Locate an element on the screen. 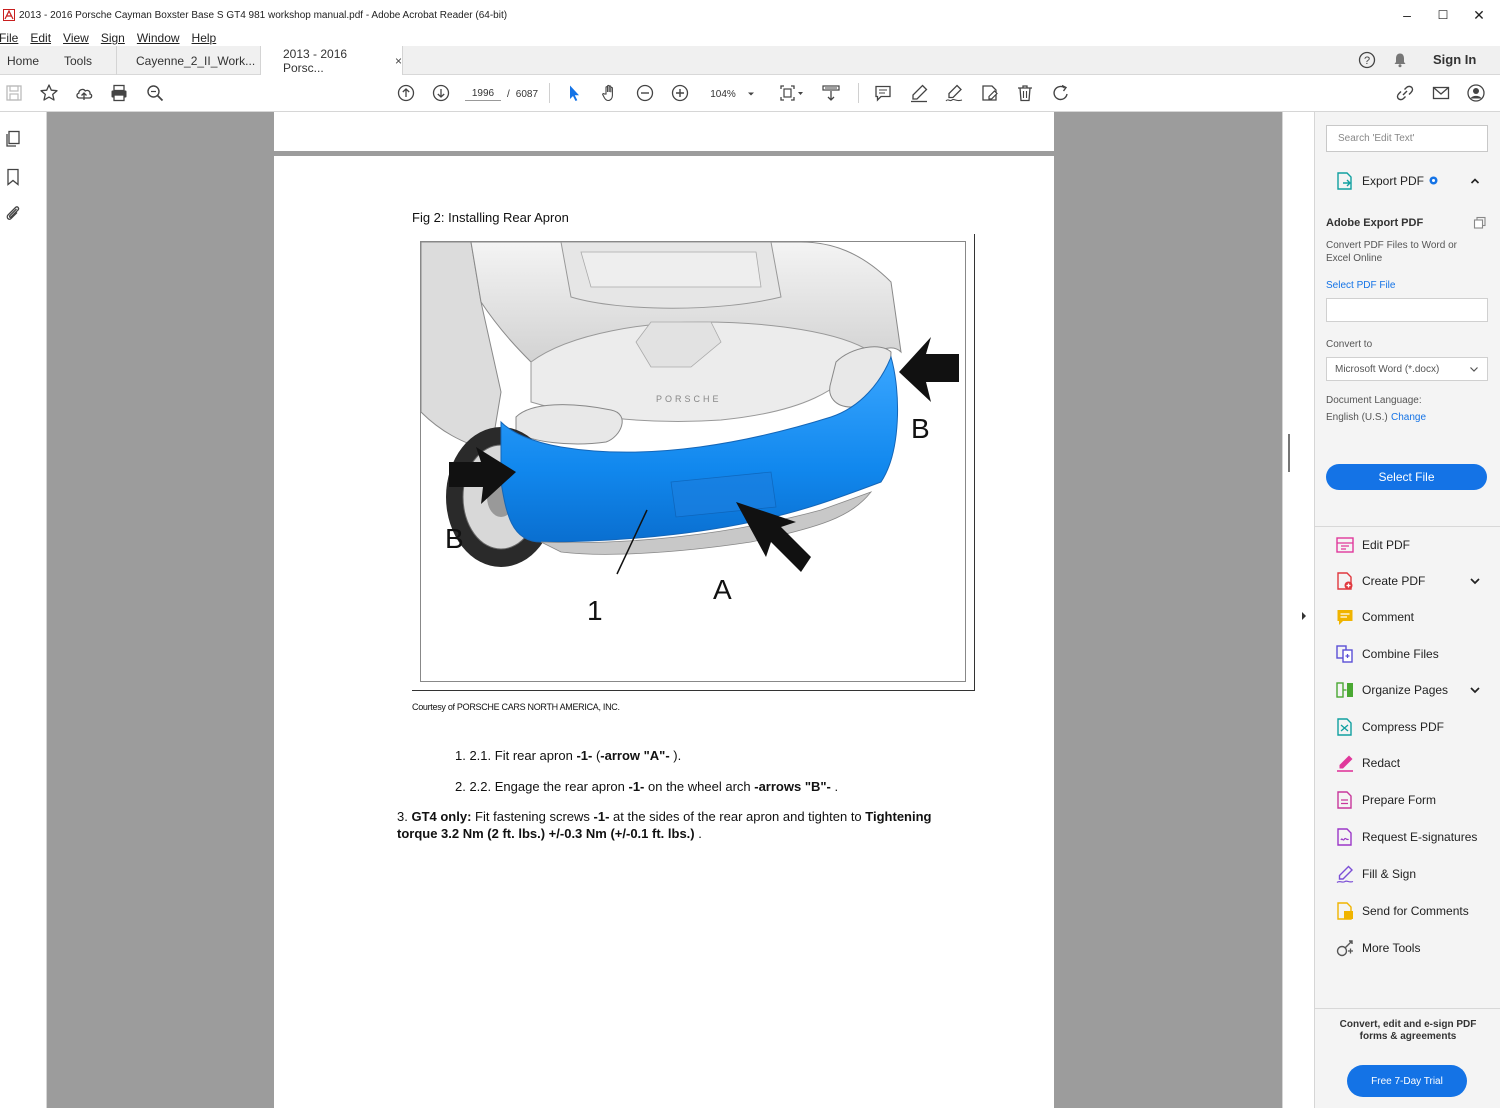 Image resolution: width=1500 pixels, height=1108 pixels. convert-to-select: Microsoft Word (*.docx) is located at coordinates (1407, 369).